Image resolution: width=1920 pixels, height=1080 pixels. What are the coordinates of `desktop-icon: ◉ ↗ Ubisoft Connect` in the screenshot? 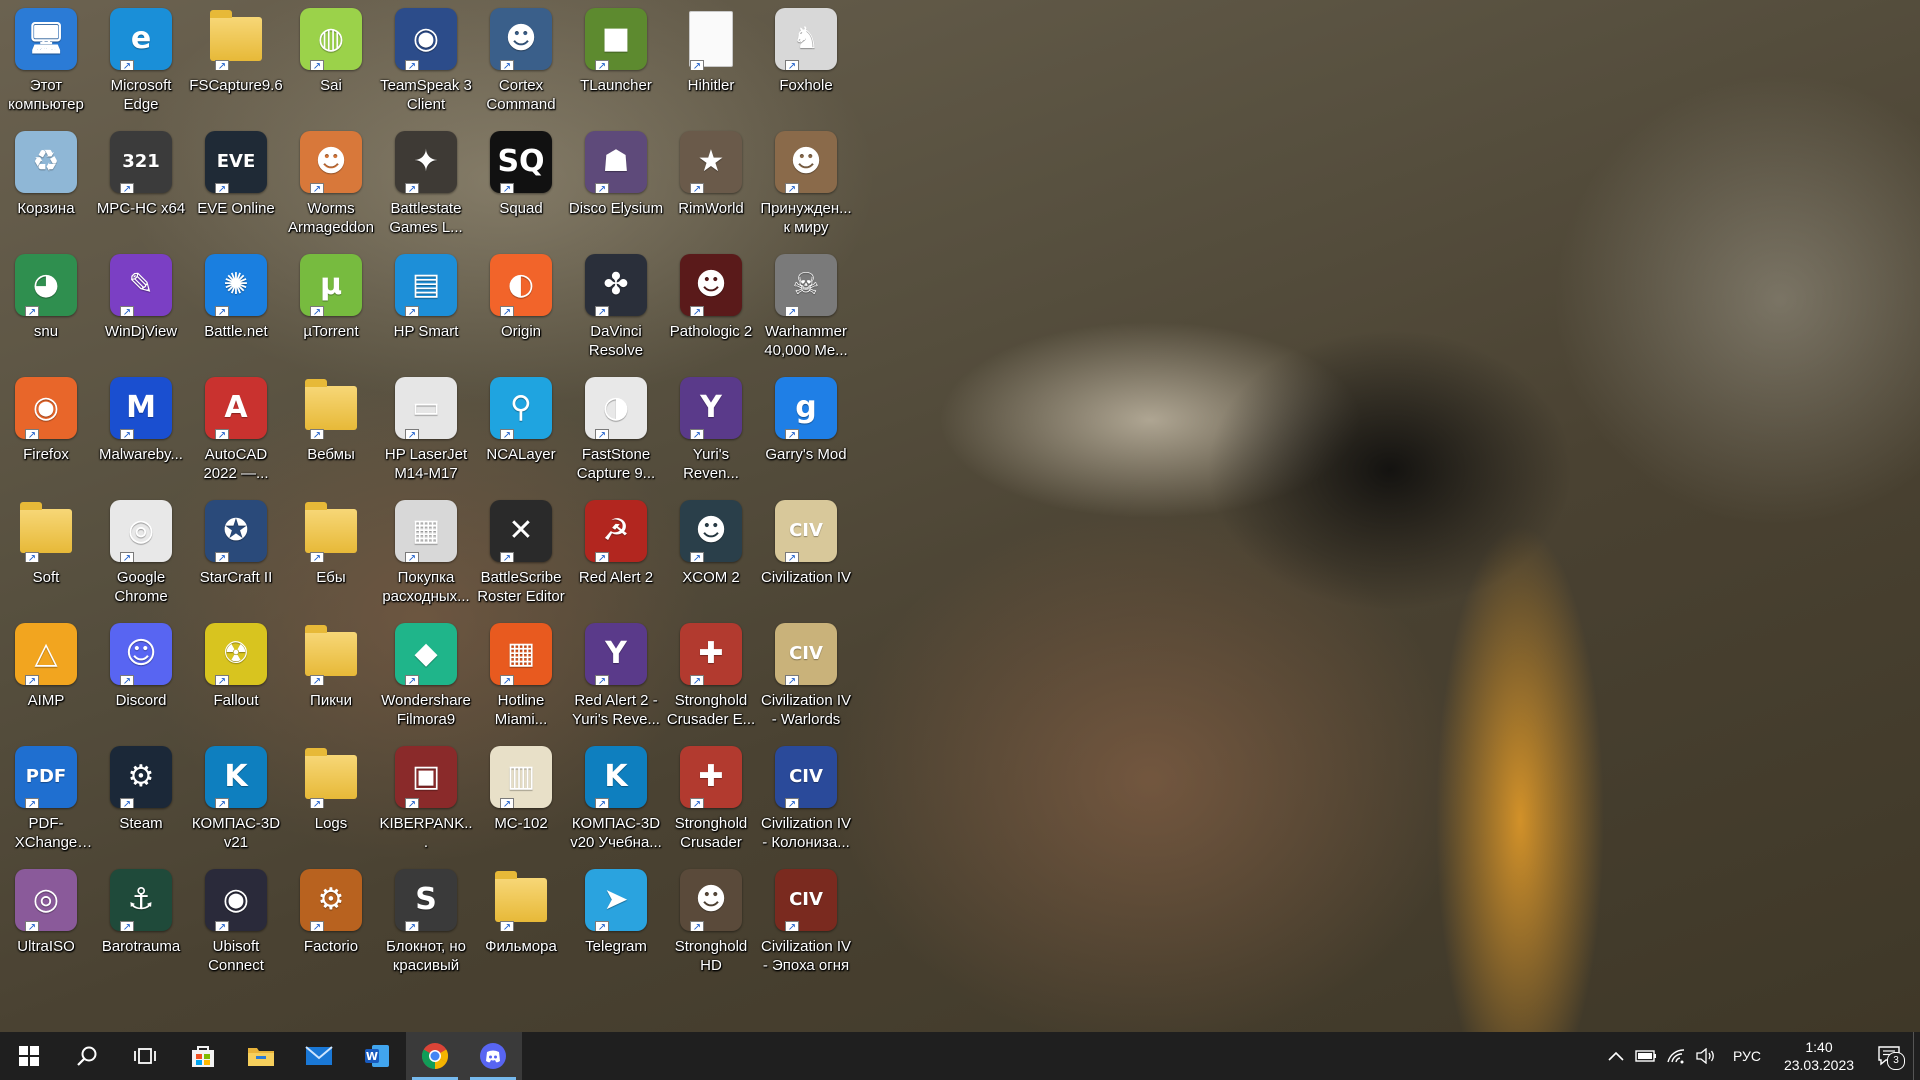 It's located at (236, 920).